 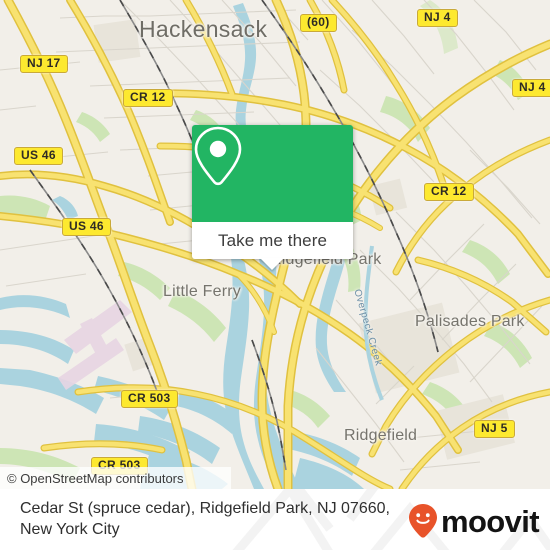 I want to click on moovit-logo: moovit, so click(x=474, y=521).